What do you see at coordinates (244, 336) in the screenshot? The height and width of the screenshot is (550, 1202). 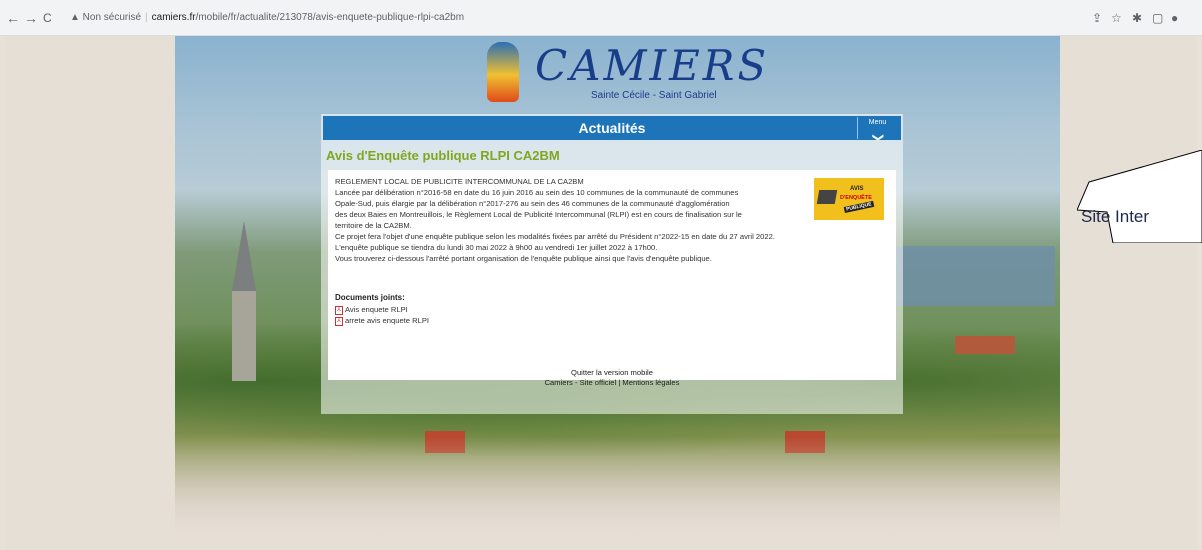 I see `church-tower` at bounding box center [244, 336].